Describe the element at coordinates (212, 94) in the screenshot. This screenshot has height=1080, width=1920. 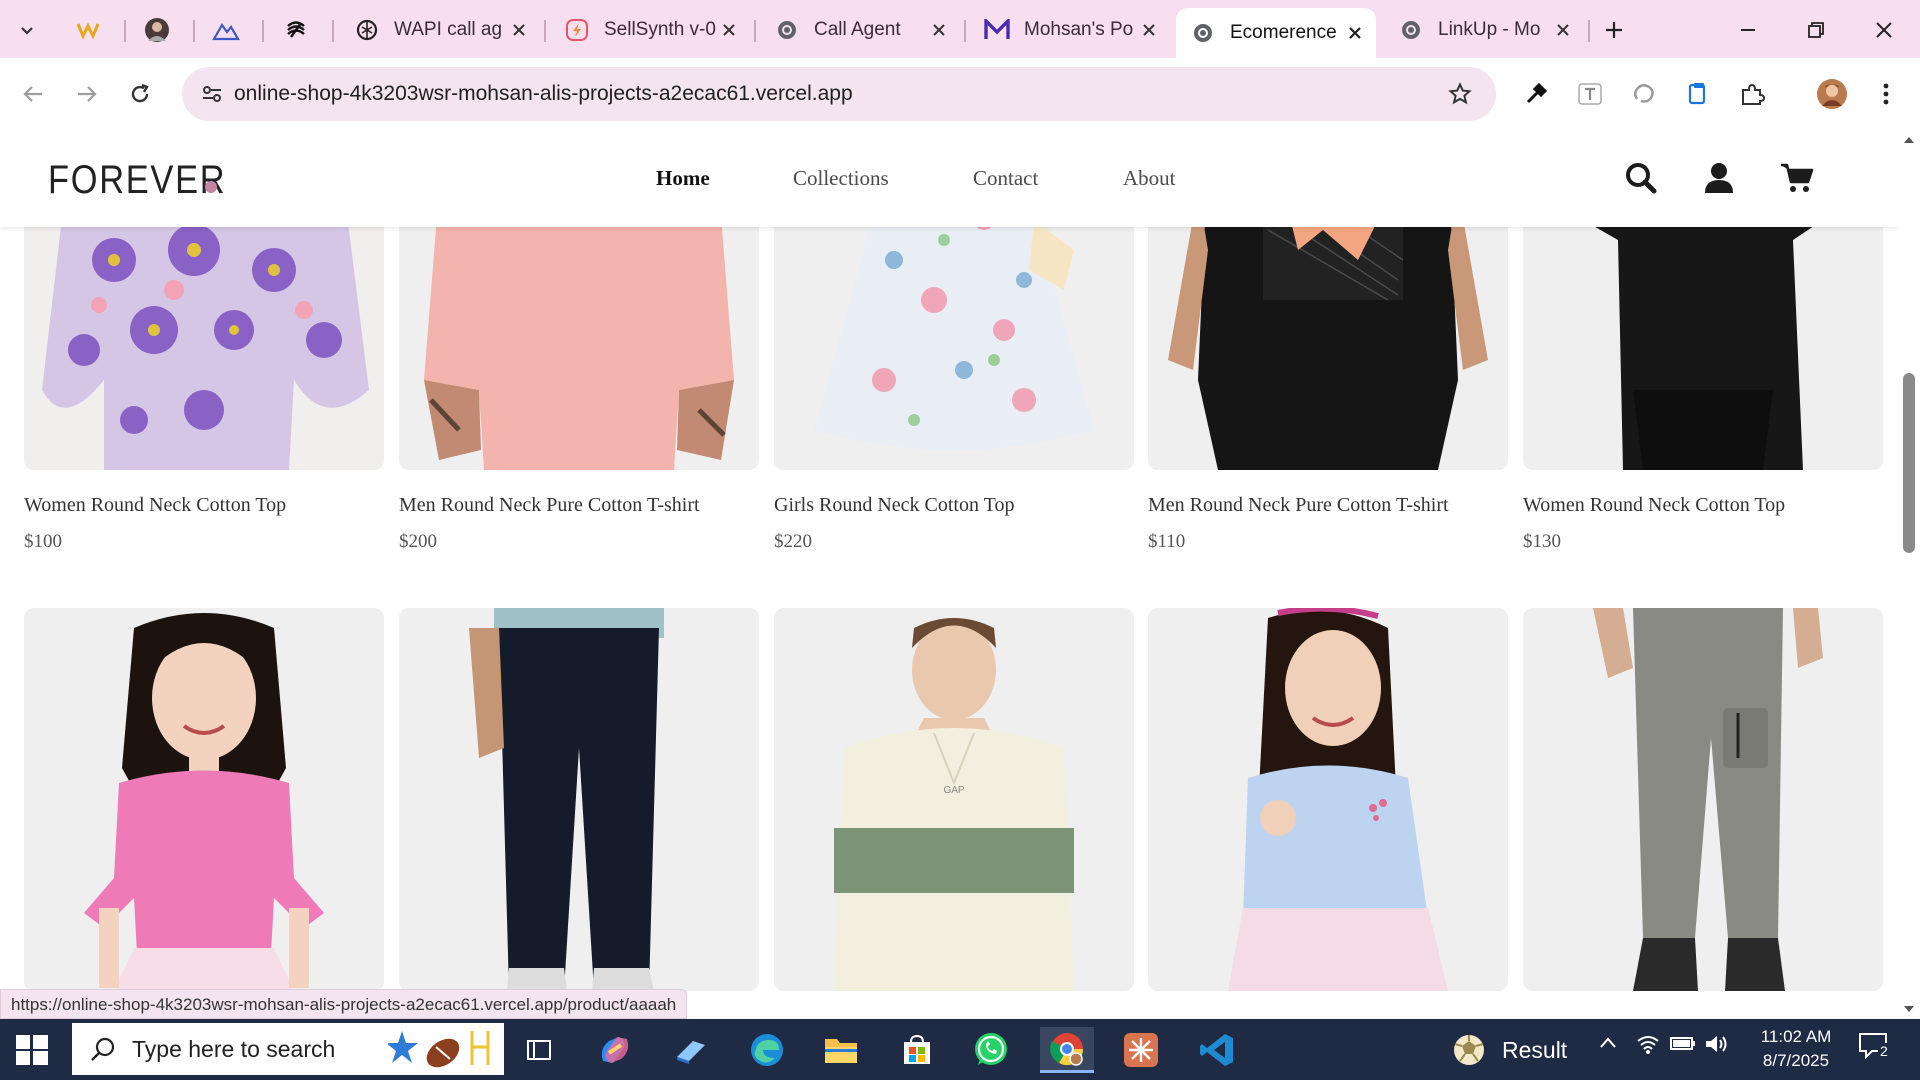
I see `site-info-icon` at that location.